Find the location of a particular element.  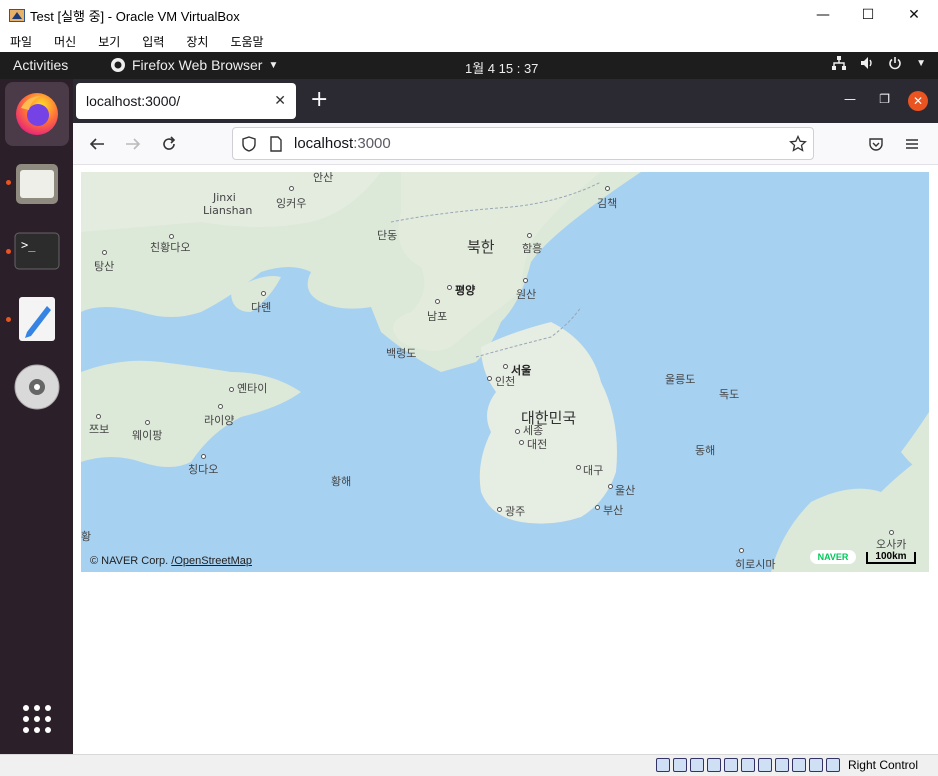

reload-icon is located at coordinates (169, 143).